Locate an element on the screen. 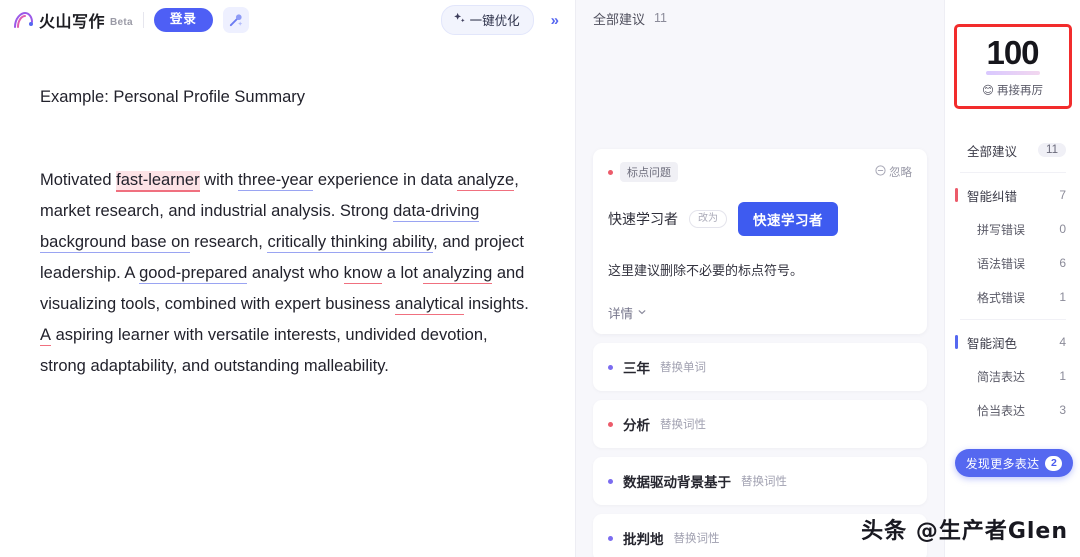 Image resolution: width=1080 pixels, height=557 pixels. sidebar-item-count: 11 is located at coordinates (1052, 150).